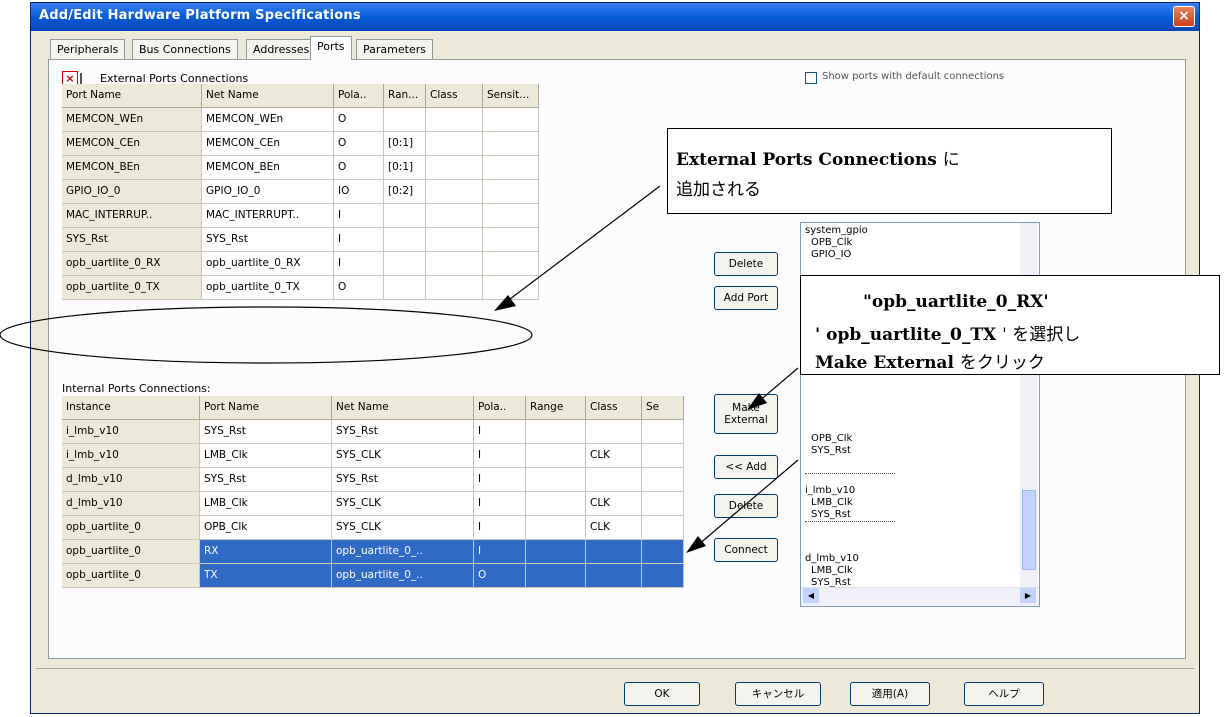 The width and height of the screenshot is (1226, 717). I want to click on callout-top-text: External Ports Connections, so click(806, 160).